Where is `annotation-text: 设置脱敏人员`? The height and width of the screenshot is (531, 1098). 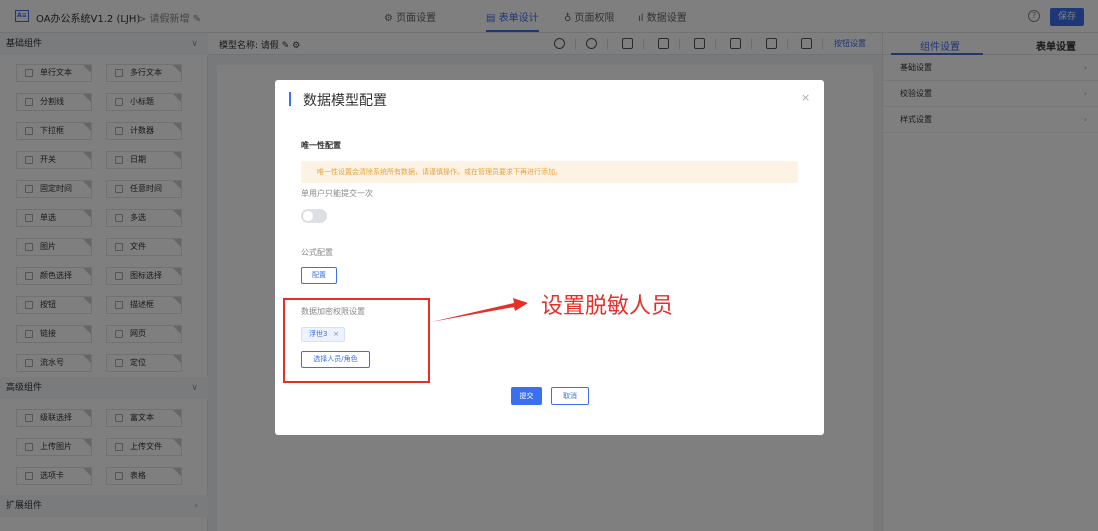 annotation-text: 设置脱敏人员 is located at coordinates (607, 306).